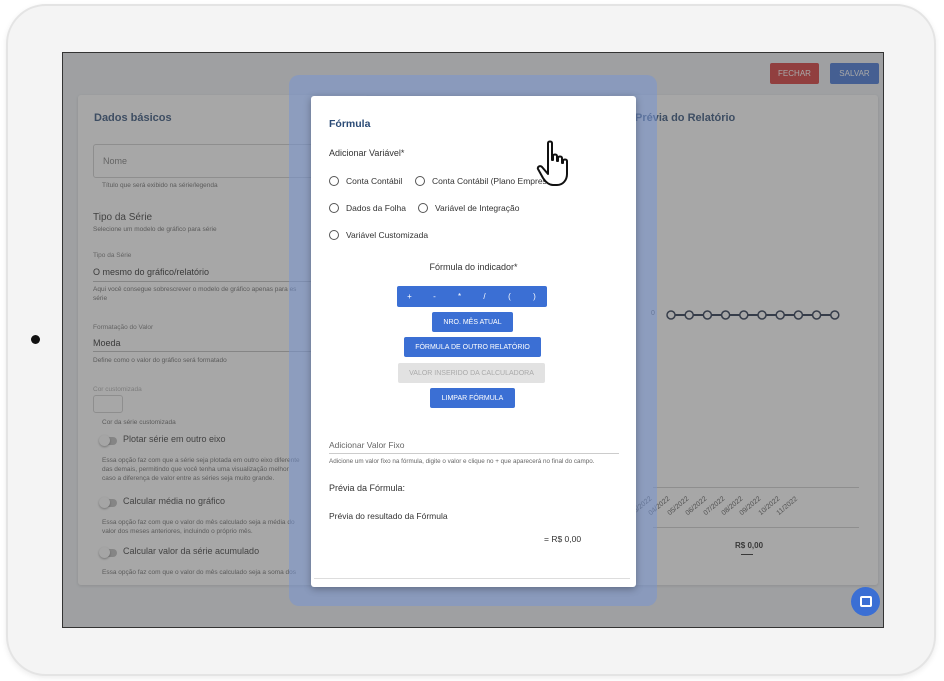 The height and width of the screenshot is (681, 944). I want to click on op-plus-button: +, so click(410, 296).